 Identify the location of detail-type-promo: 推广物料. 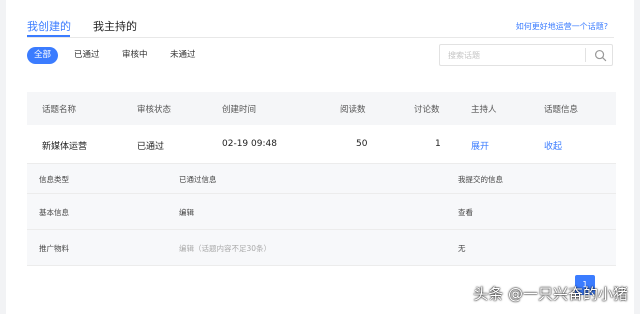
(54, 248).